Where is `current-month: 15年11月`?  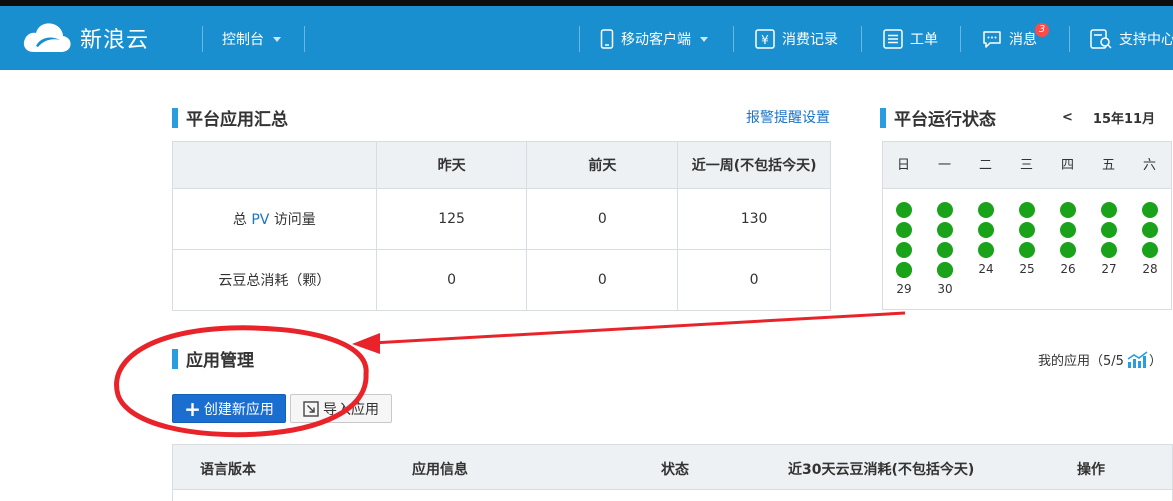 current-month: 15年11月 is located at coordinates (1124, 119).